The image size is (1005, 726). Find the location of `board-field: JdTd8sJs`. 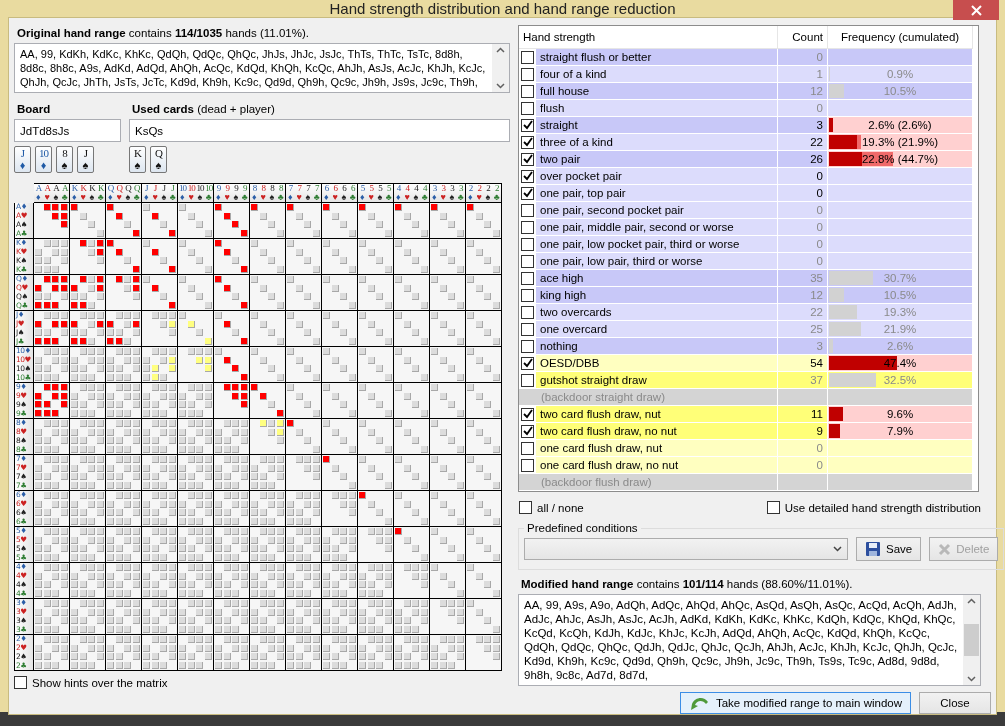

board-field: JdTd8sJs is located at coordinates (67, 130).